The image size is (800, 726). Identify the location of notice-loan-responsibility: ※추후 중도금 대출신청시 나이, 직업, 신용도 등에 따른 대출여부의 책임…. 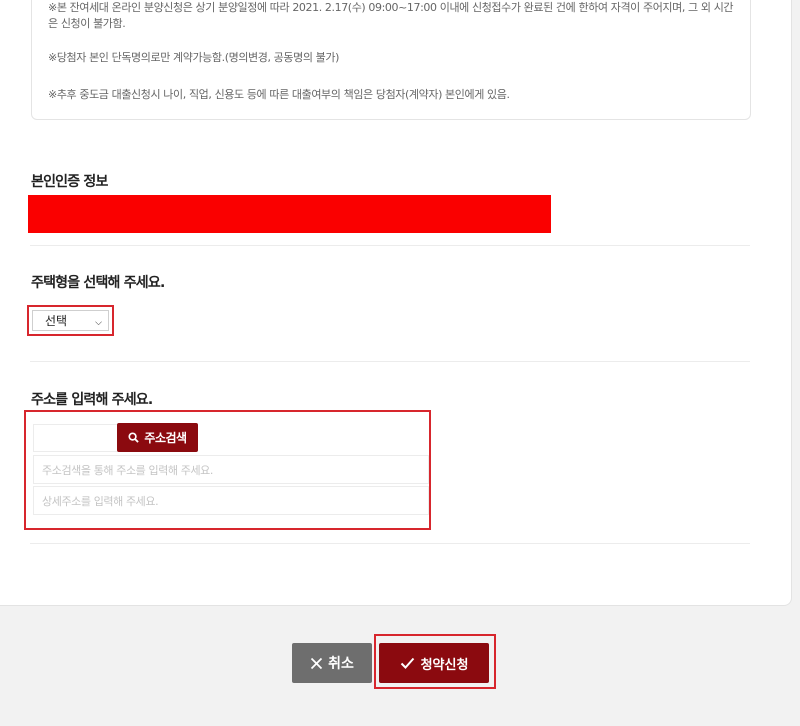
(279, 94).